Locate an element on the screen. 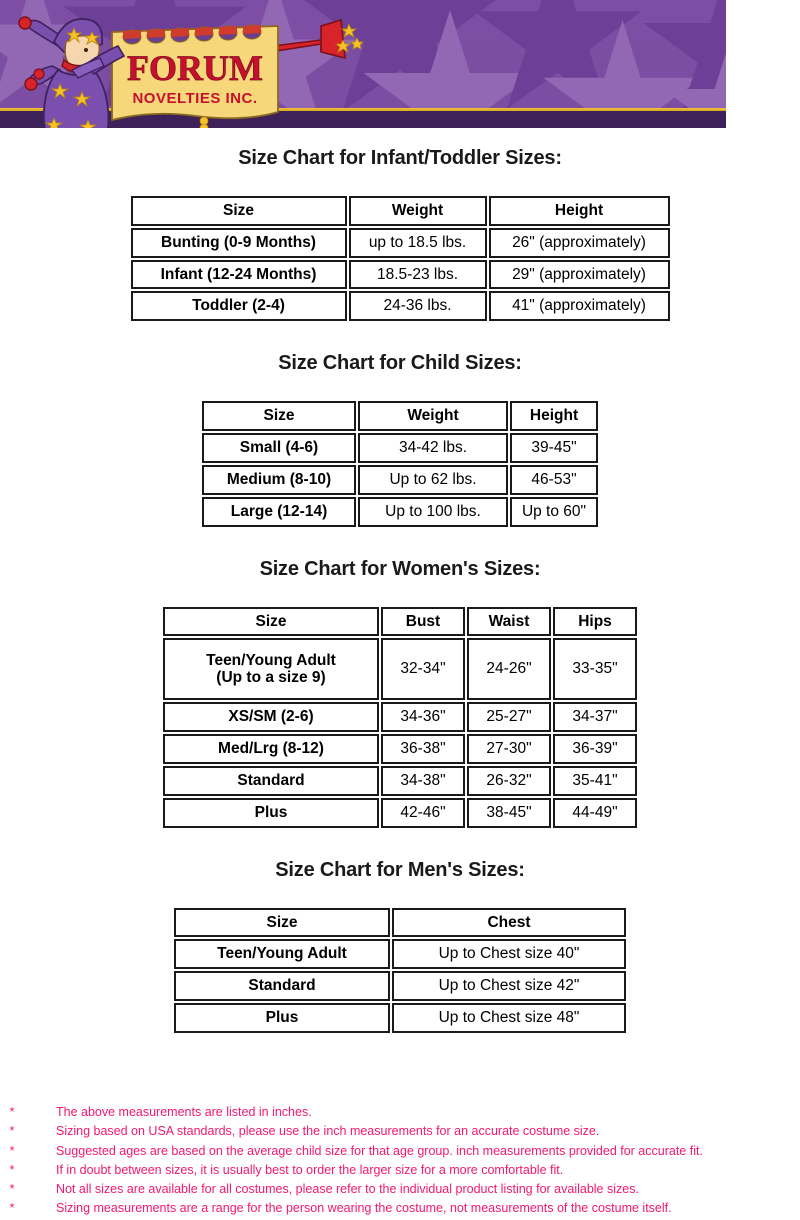  cell-height: Up to 60" is located at coordinates (554, 511).